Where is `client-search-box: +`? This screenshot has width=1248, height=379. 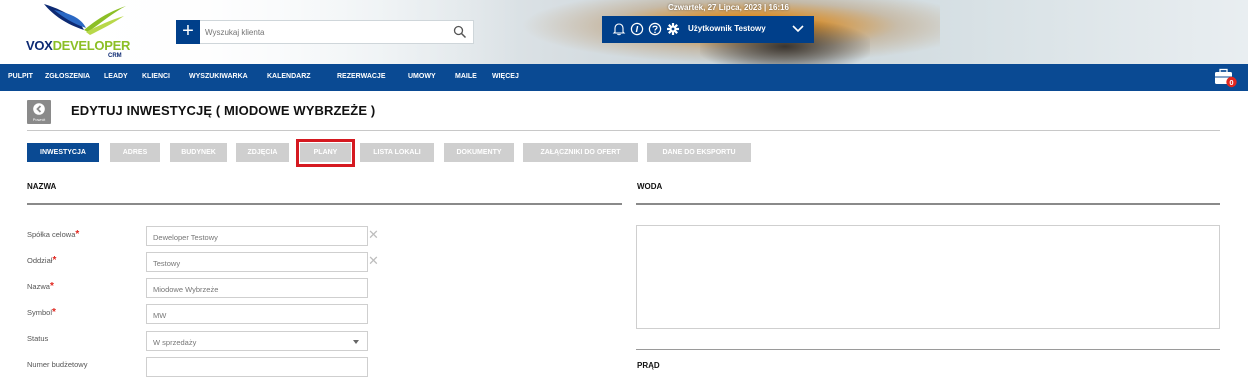
client-search-box: + is located at coordinates (325, 32).